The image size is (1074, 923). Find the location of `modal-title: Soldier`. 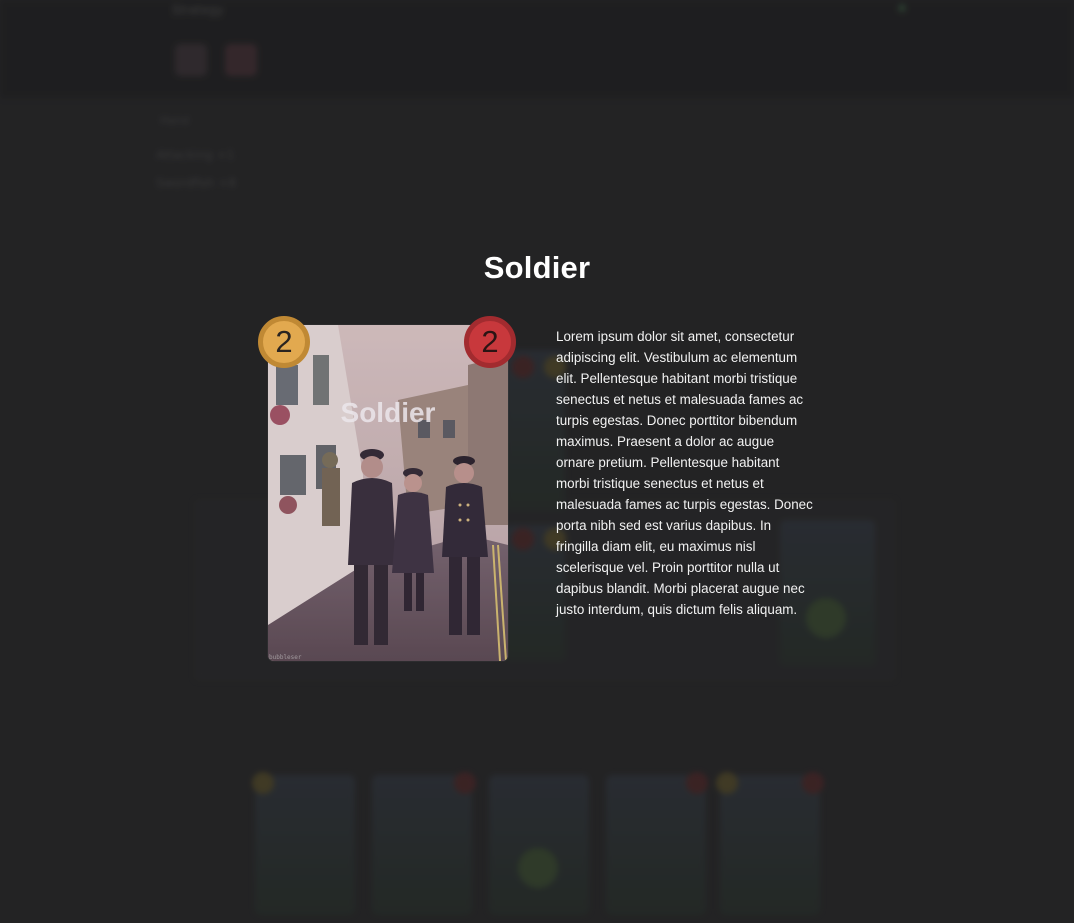

modal-title: Soldier is located at coordinates (537, 267).